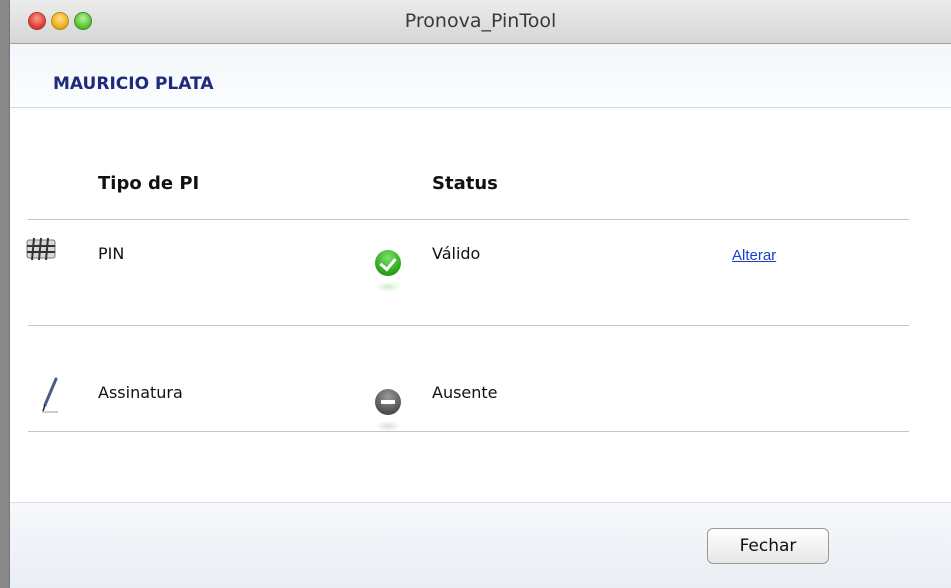 This screenshot has height=588, width=951. Describe the element at coordinates (133, 84) in the screenshot. I see `user-name: MAURICIO PLATA` at that location.